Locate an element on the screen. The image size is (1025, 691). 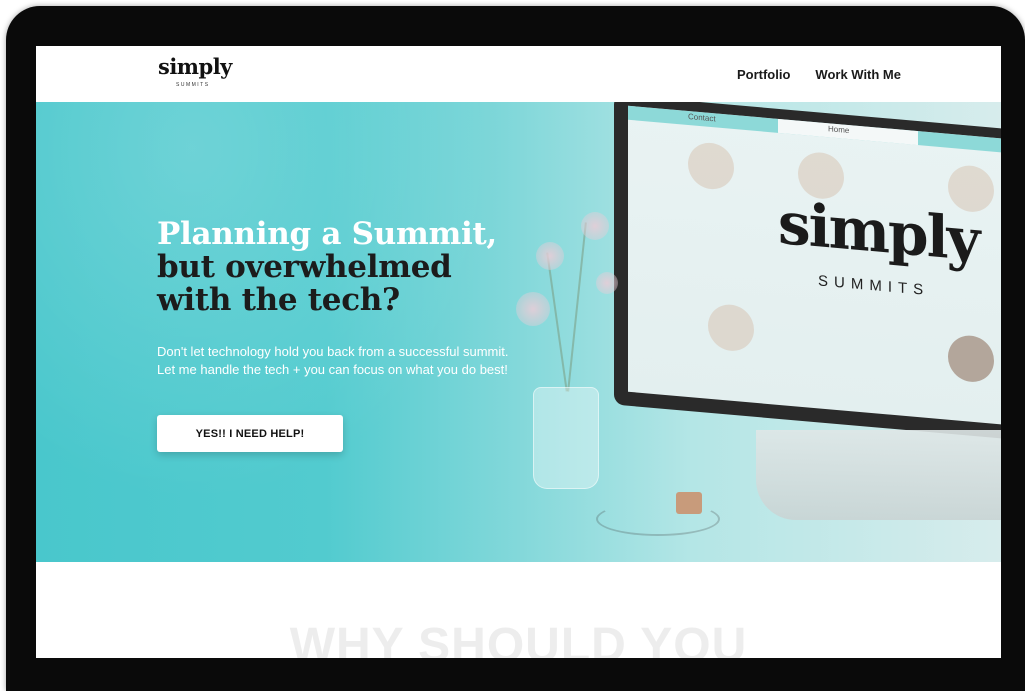
logo-text: simply is located at coordinates (195, 66).